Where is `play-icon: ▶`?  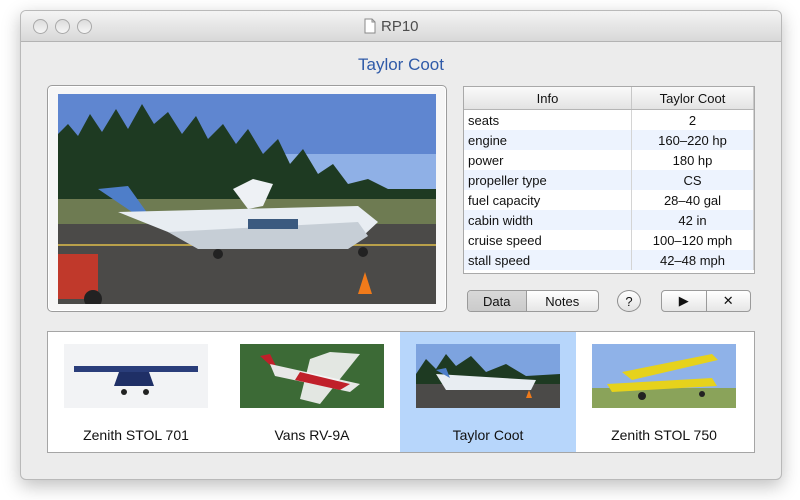 play-icon: ▶ is located at coordinates (683, 300).